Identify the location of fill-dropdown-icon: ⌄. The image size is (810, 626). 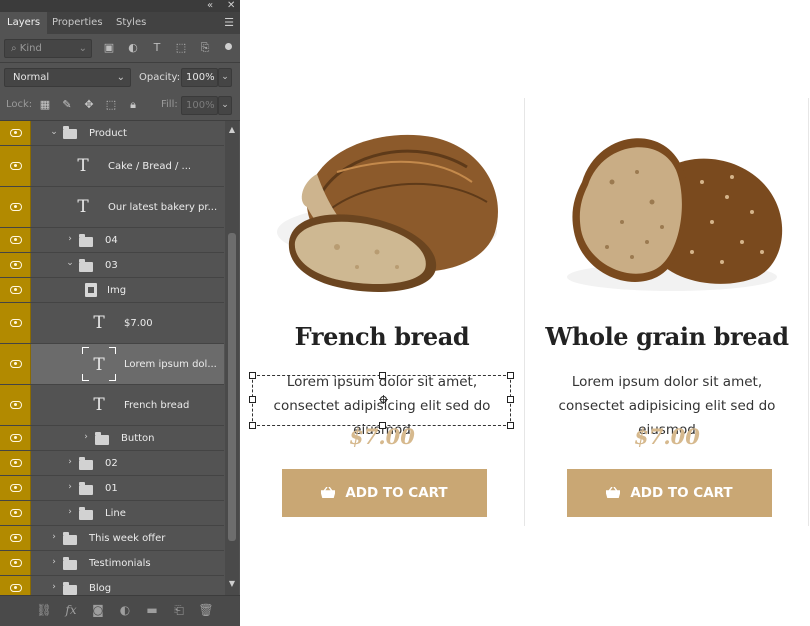
(225, 105).